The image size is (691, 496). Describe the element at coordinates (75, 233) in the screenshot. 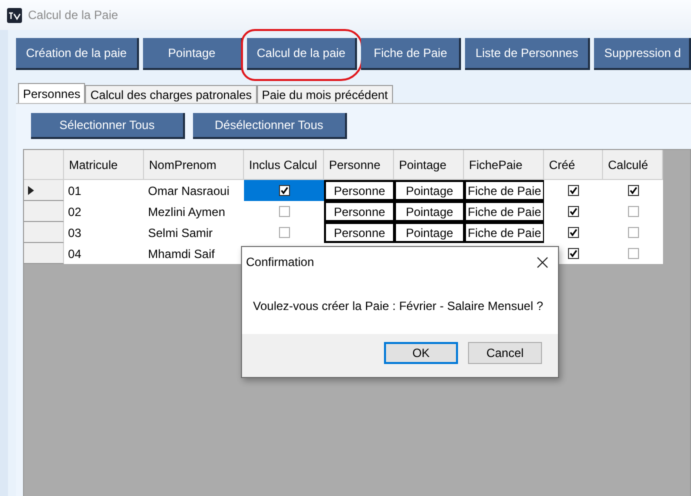

I see `table-cell: 03` at that location.